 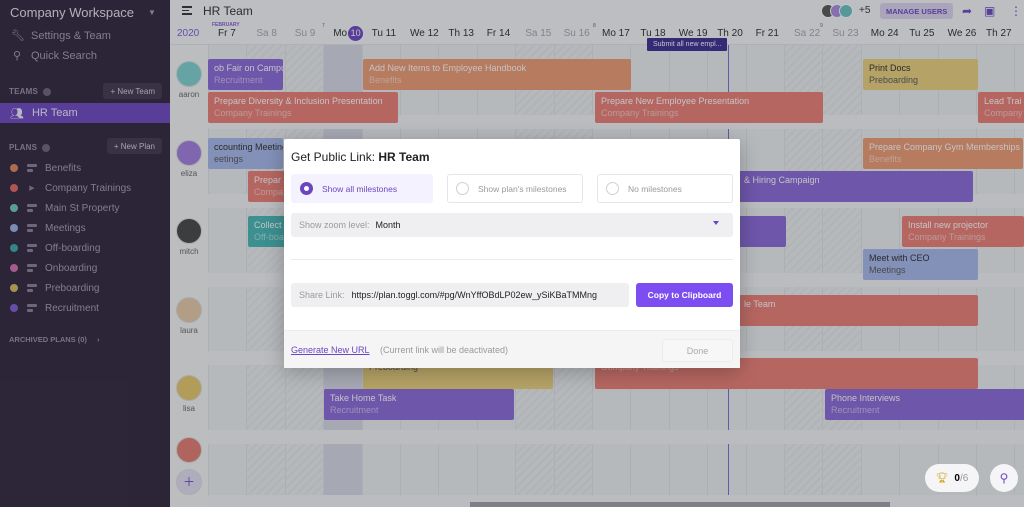 What do you see at coordinates (943, 153) in the screenshot?
I see `task-bar: Prepare Company Gym Memberships Benefits` at bounding box center [943, 153].